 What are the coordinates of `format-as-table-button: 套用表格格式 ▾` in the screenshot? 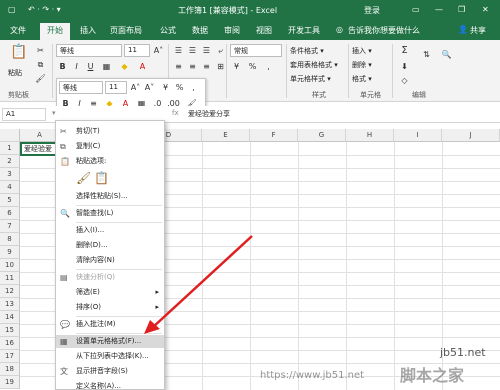 It's located at (314, 65).